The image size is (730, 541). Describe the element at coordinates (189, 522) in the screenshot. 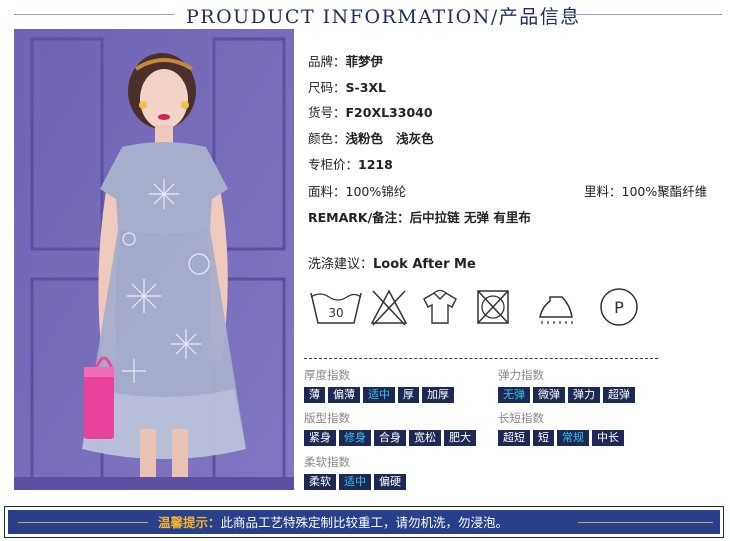

I see `care-notice-label: 温馨提示：` at that location.